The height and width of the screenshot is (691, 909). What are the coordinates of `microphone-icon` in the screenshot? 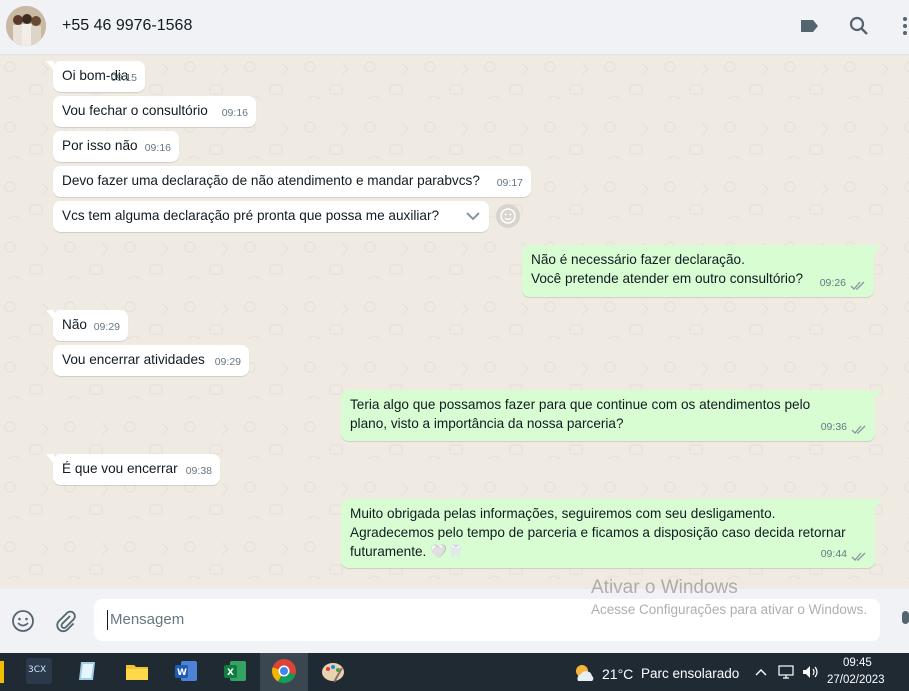 It's located at (903, 621).